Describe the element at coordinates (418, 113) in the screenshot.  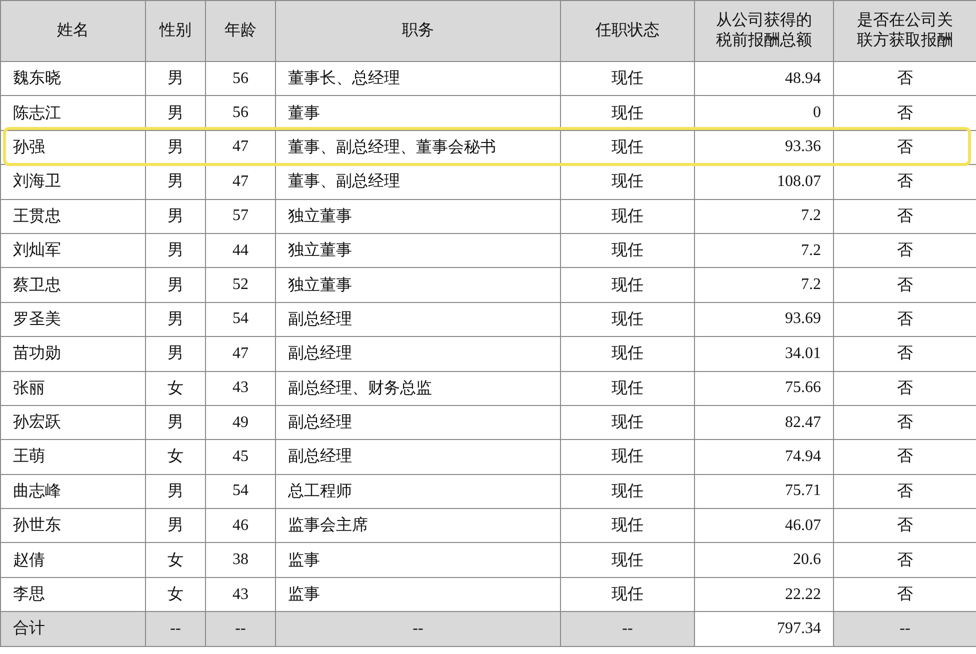
I see `table-cell: 董事` at that location.